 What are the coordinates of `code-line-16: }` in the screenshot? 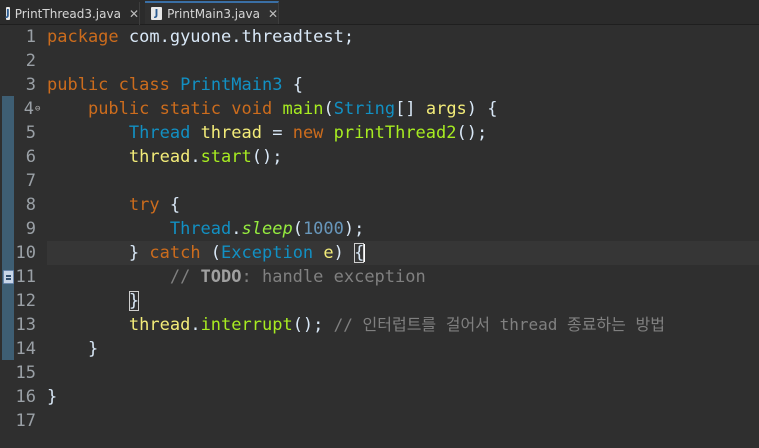 It's located at (52, 397).